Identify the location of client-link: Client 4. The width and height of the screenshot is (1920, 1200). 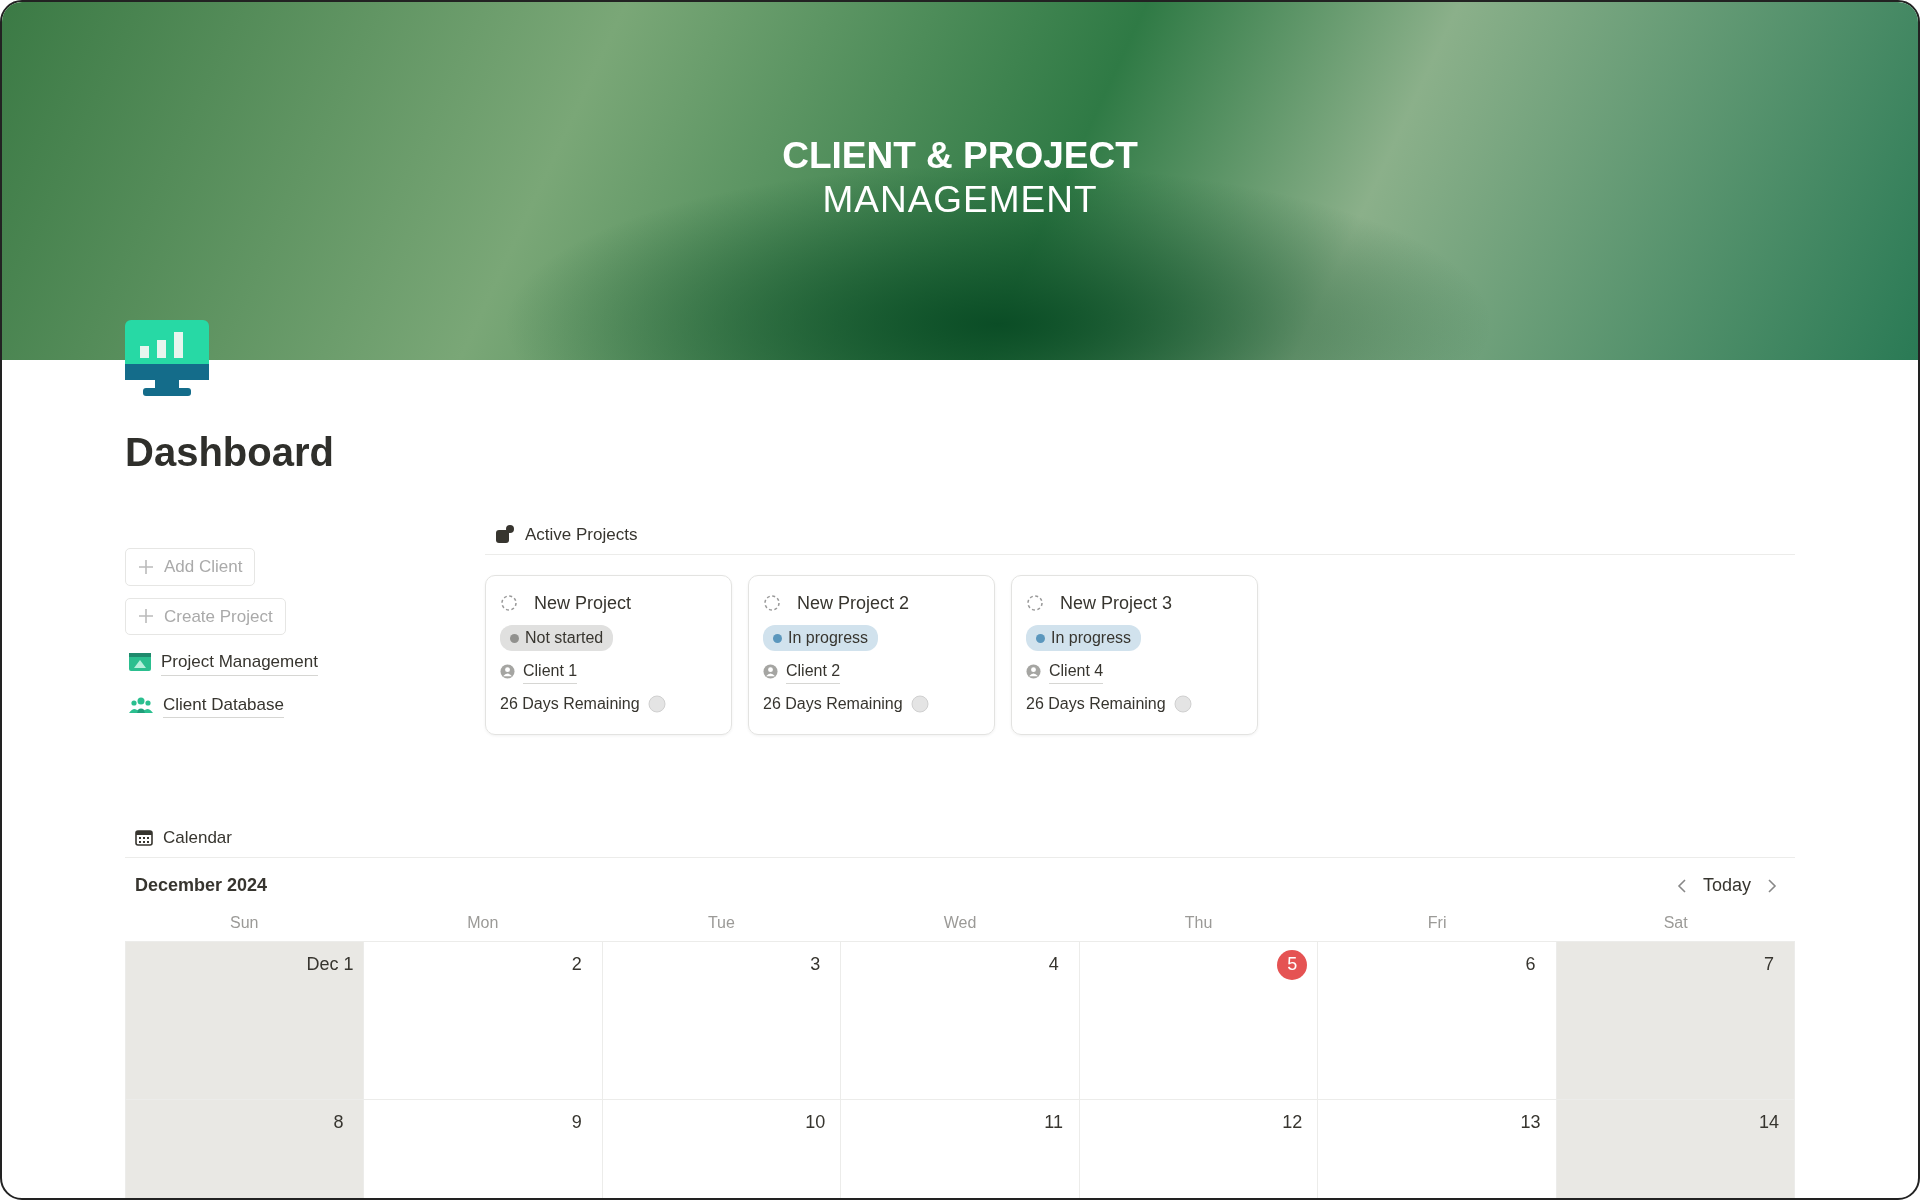
(1076, 671).